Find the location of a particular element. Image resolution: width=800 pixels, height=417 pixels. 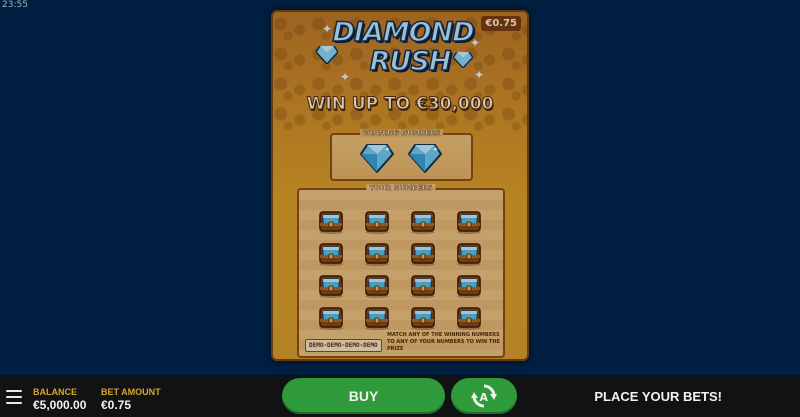

logo-gem-left-icon is located at coordinates (327, 55).